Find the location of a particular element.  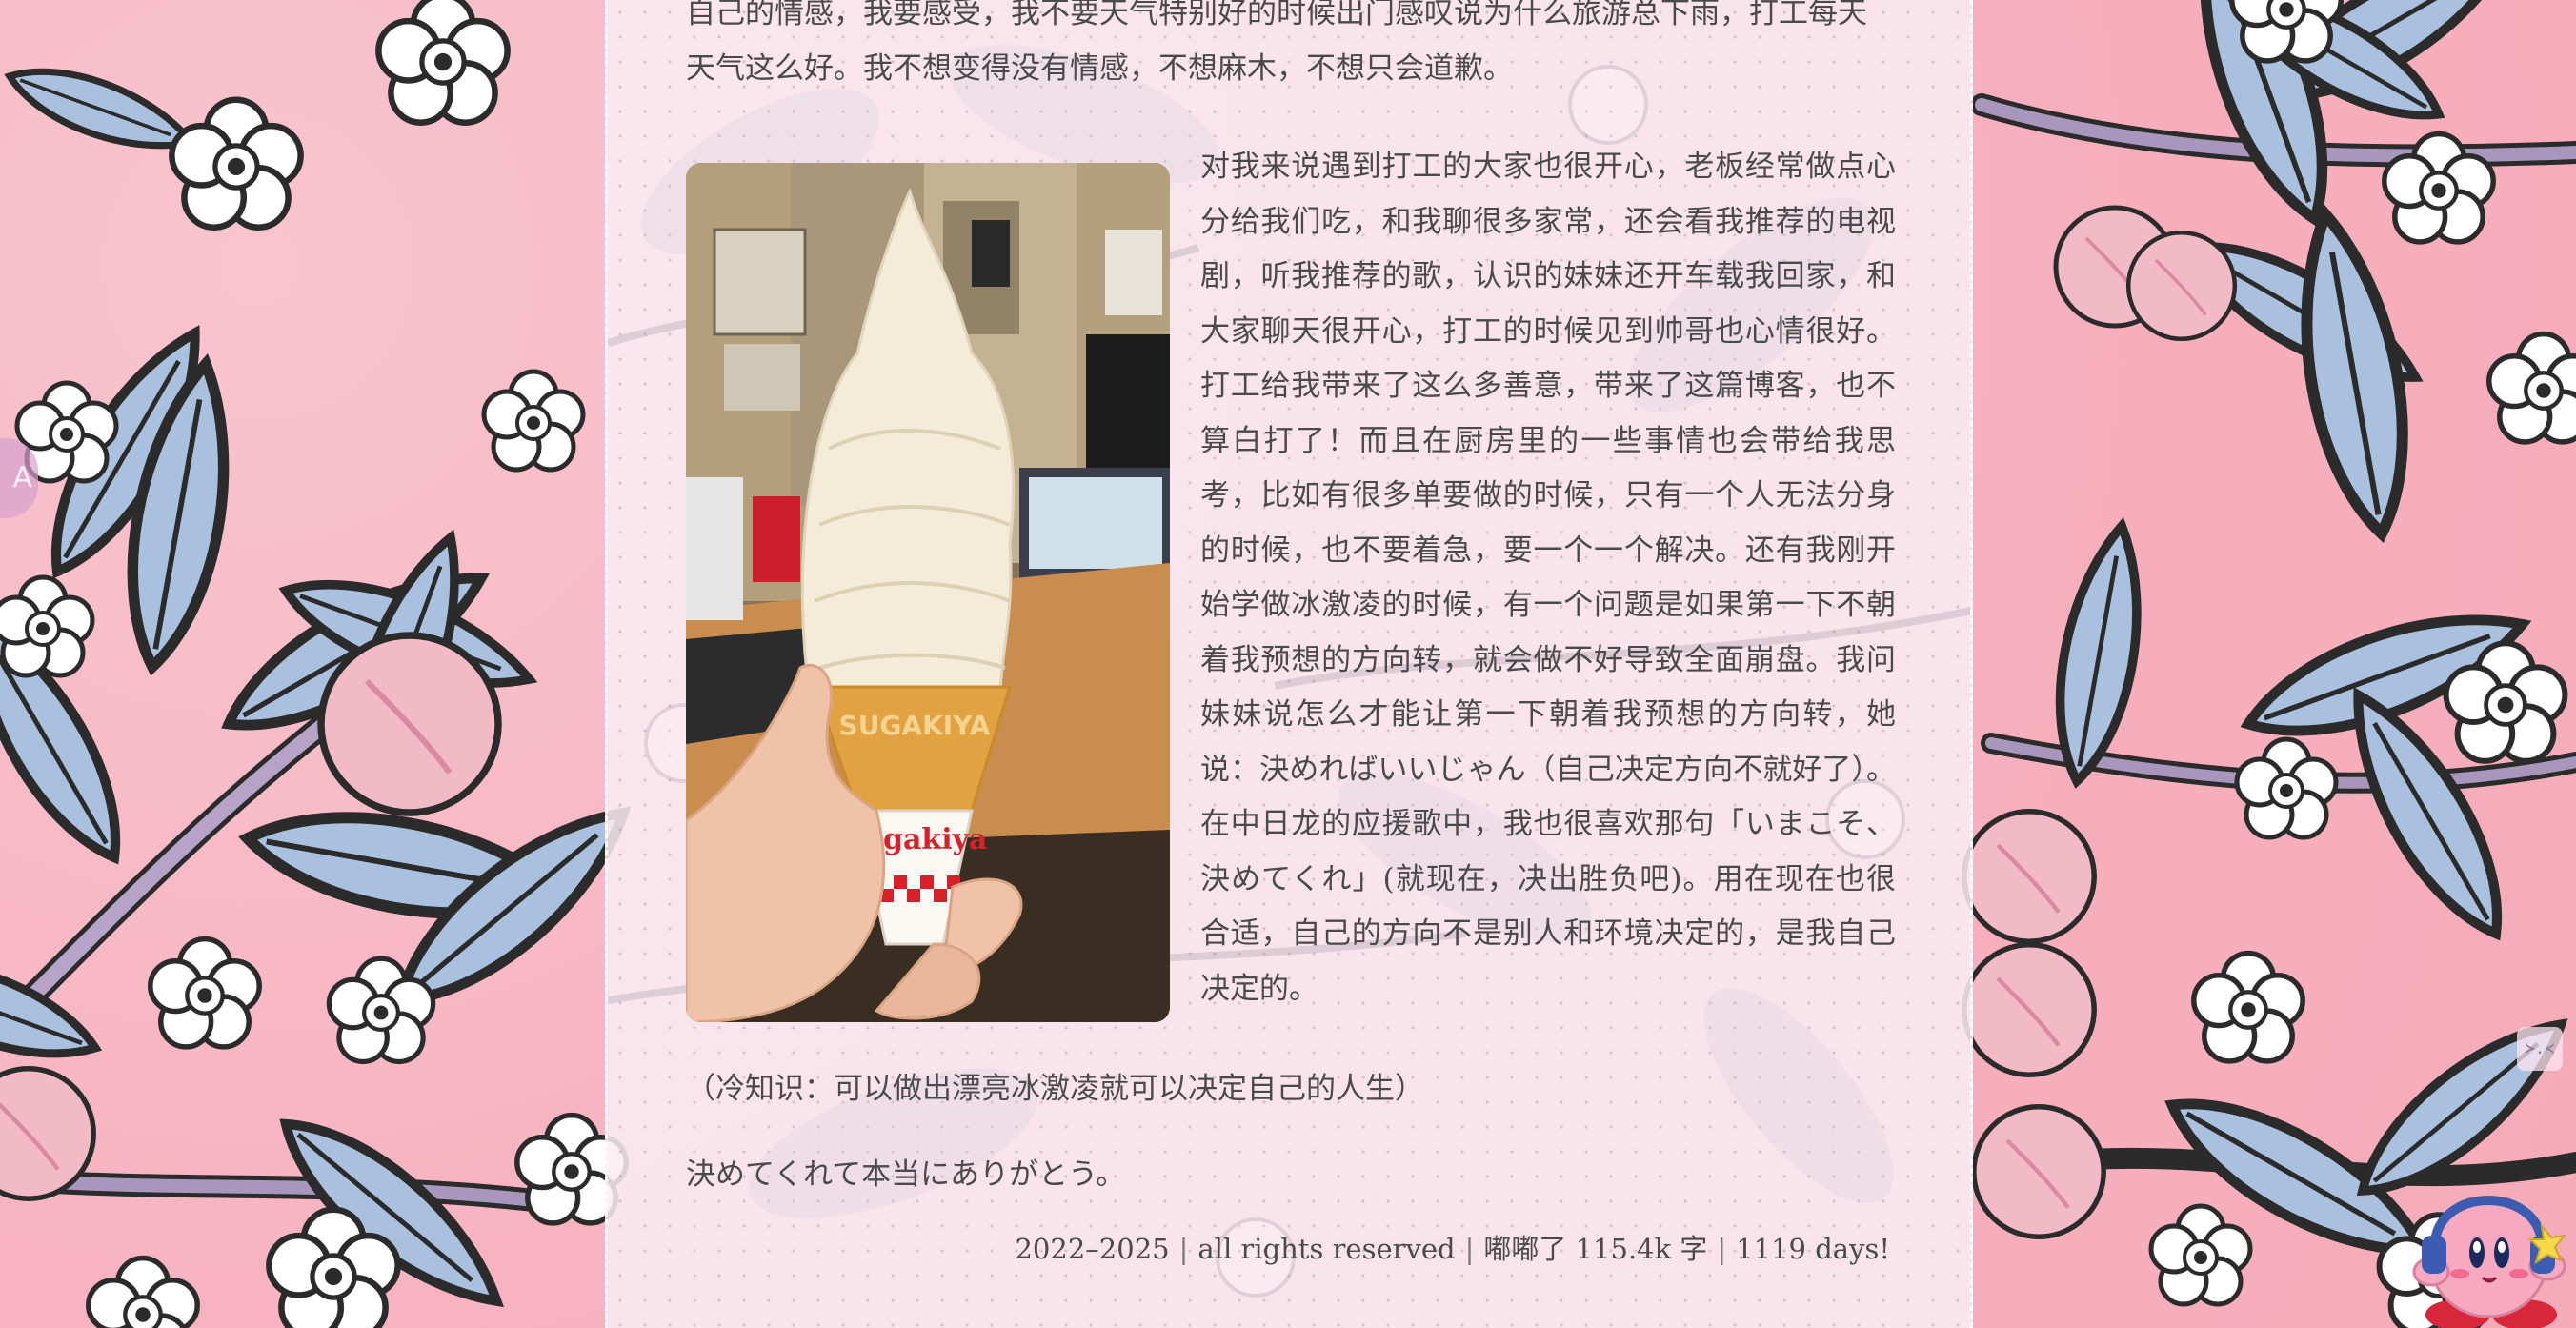

footer-days: 1119 days! is located at coordinates (1813, 1249).